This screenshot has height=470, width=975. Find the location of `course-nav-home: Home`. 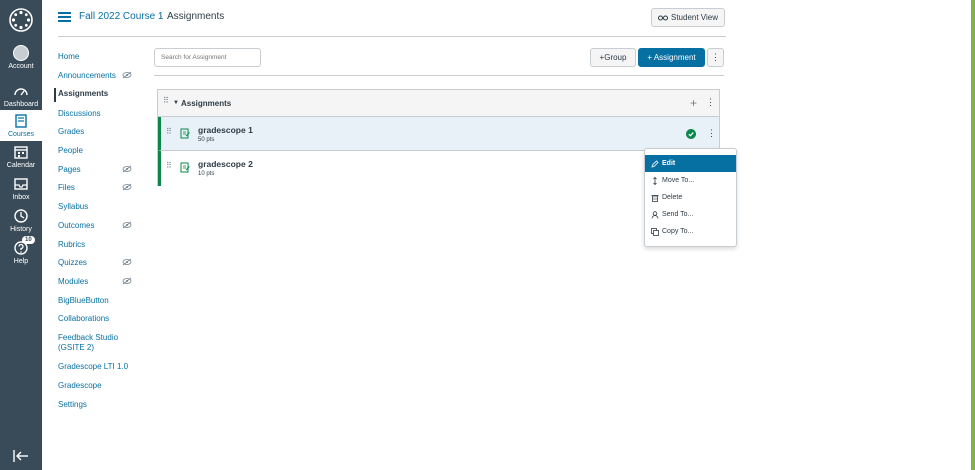

course-nav-home: Home is located at coordinates (99, 59).